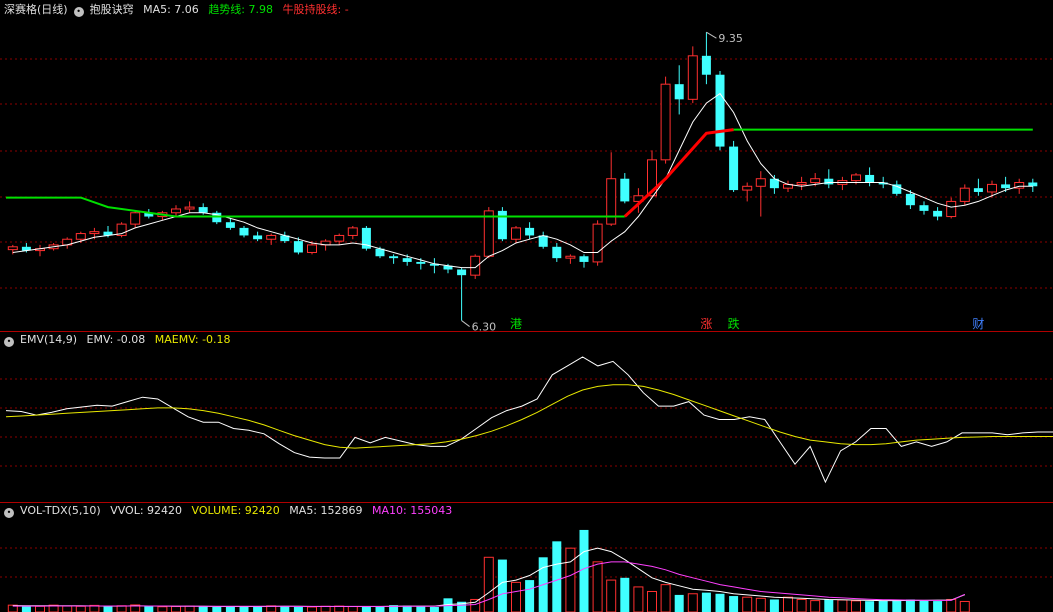 This screenshot has height=612, width=1053. Describe the element at coordinates (978, 324) in the screenshot. I see `signal-marker: 财` at that location.